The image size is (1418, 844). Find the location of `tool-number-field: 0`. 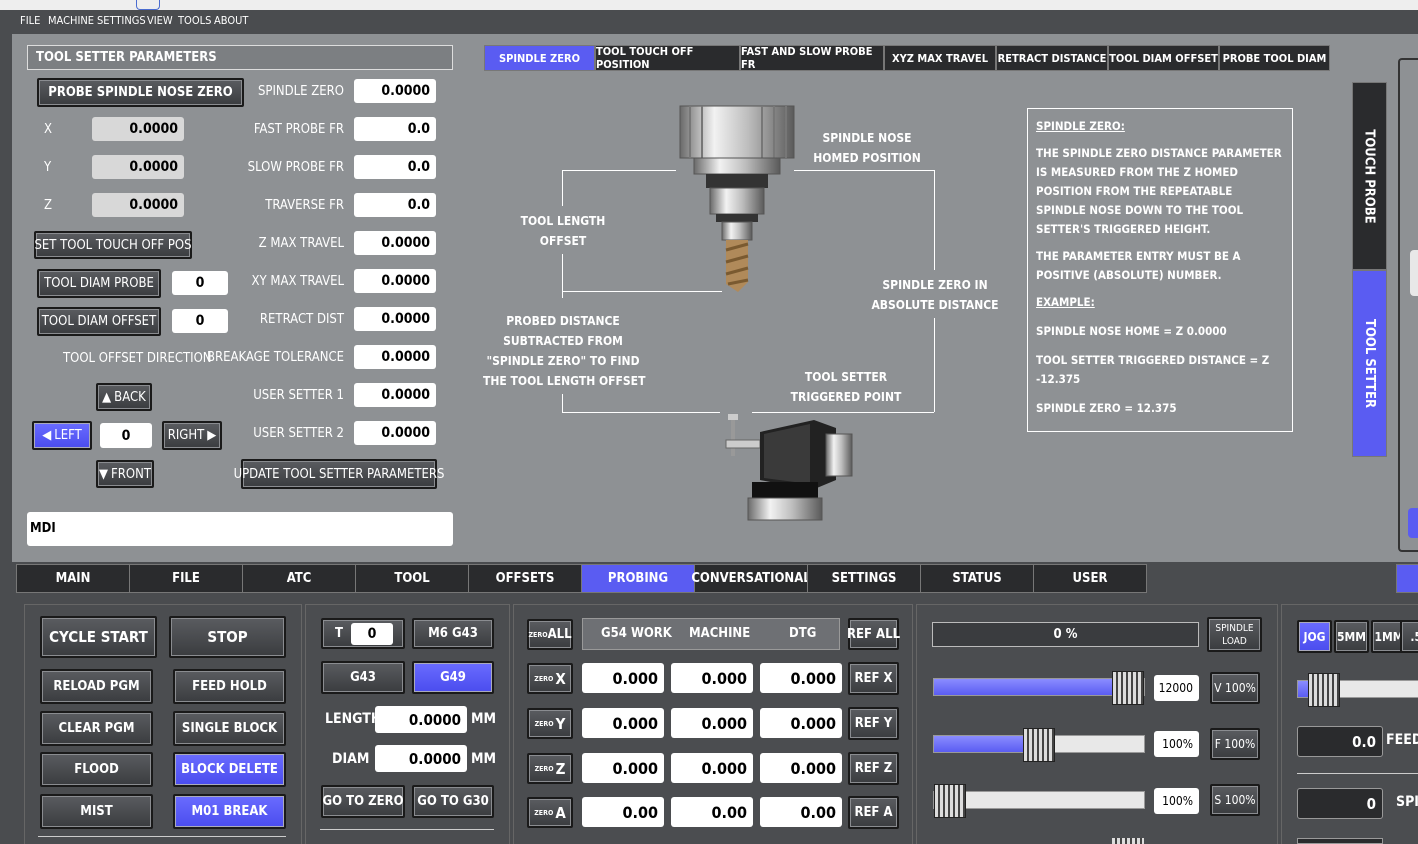

tool-number-field: 0 is located at coordinates (371, 633).